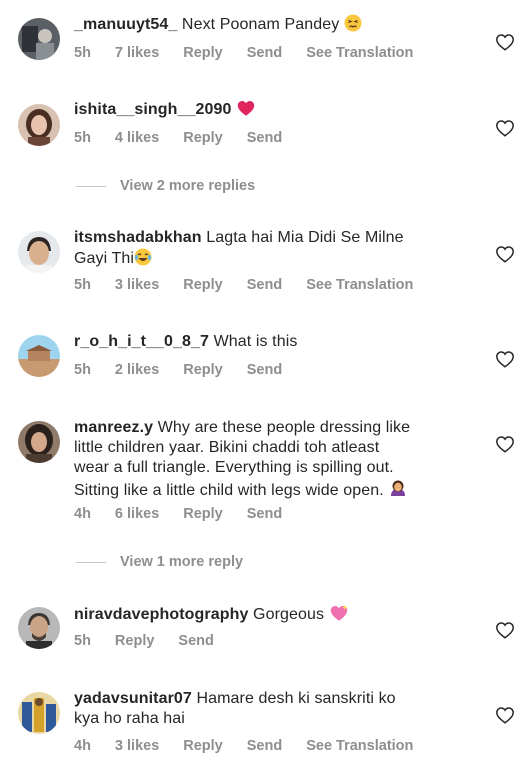 This screenshot has width=525, height=766. I want to click on sparkling-heart-icon, so click(339, 616).